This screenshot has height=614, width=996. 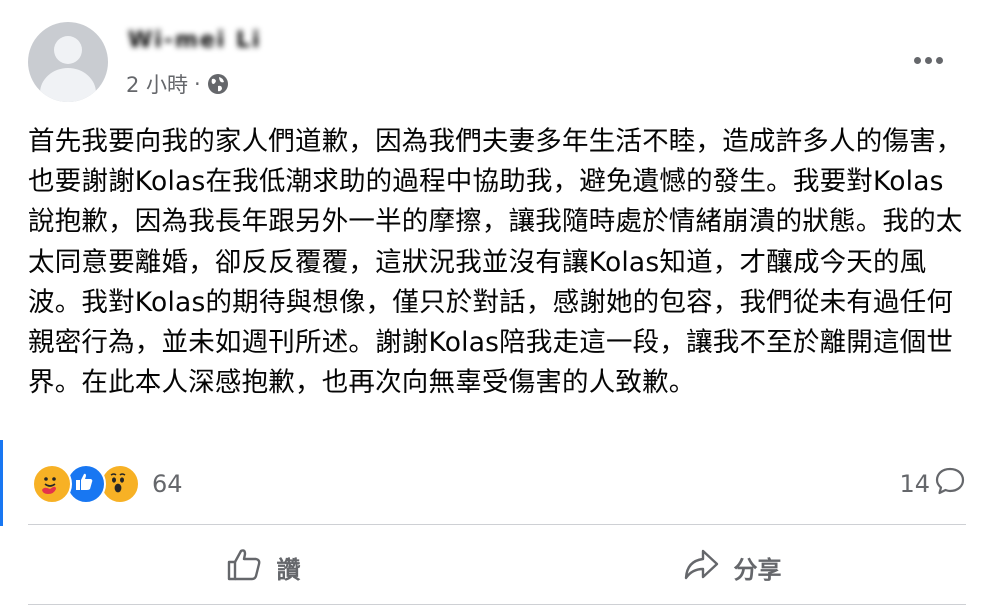 What do you see at coordinates (1, 483) in the screenshot?
I see `left-accent-bar` at bounding box center [1, 483].